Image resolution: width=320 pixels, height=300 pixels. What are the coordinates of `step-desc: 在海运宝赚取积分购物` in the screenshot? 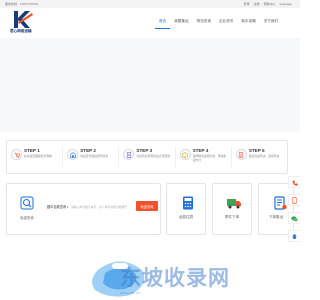 It's located at (38, 156).